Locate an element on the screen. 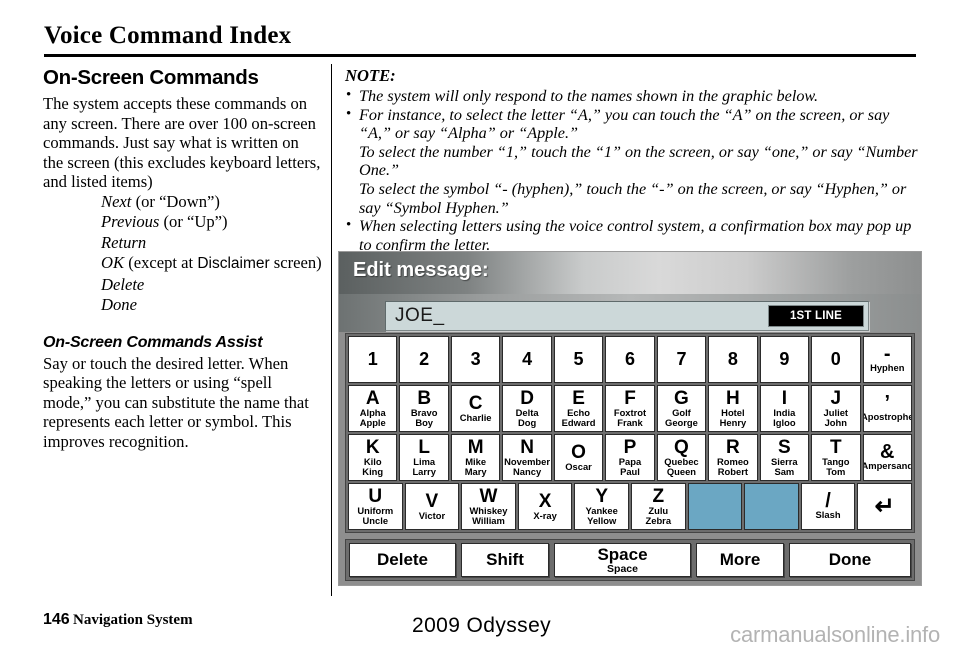  screen-title: Edit message: is located at coordinates (421, 270).